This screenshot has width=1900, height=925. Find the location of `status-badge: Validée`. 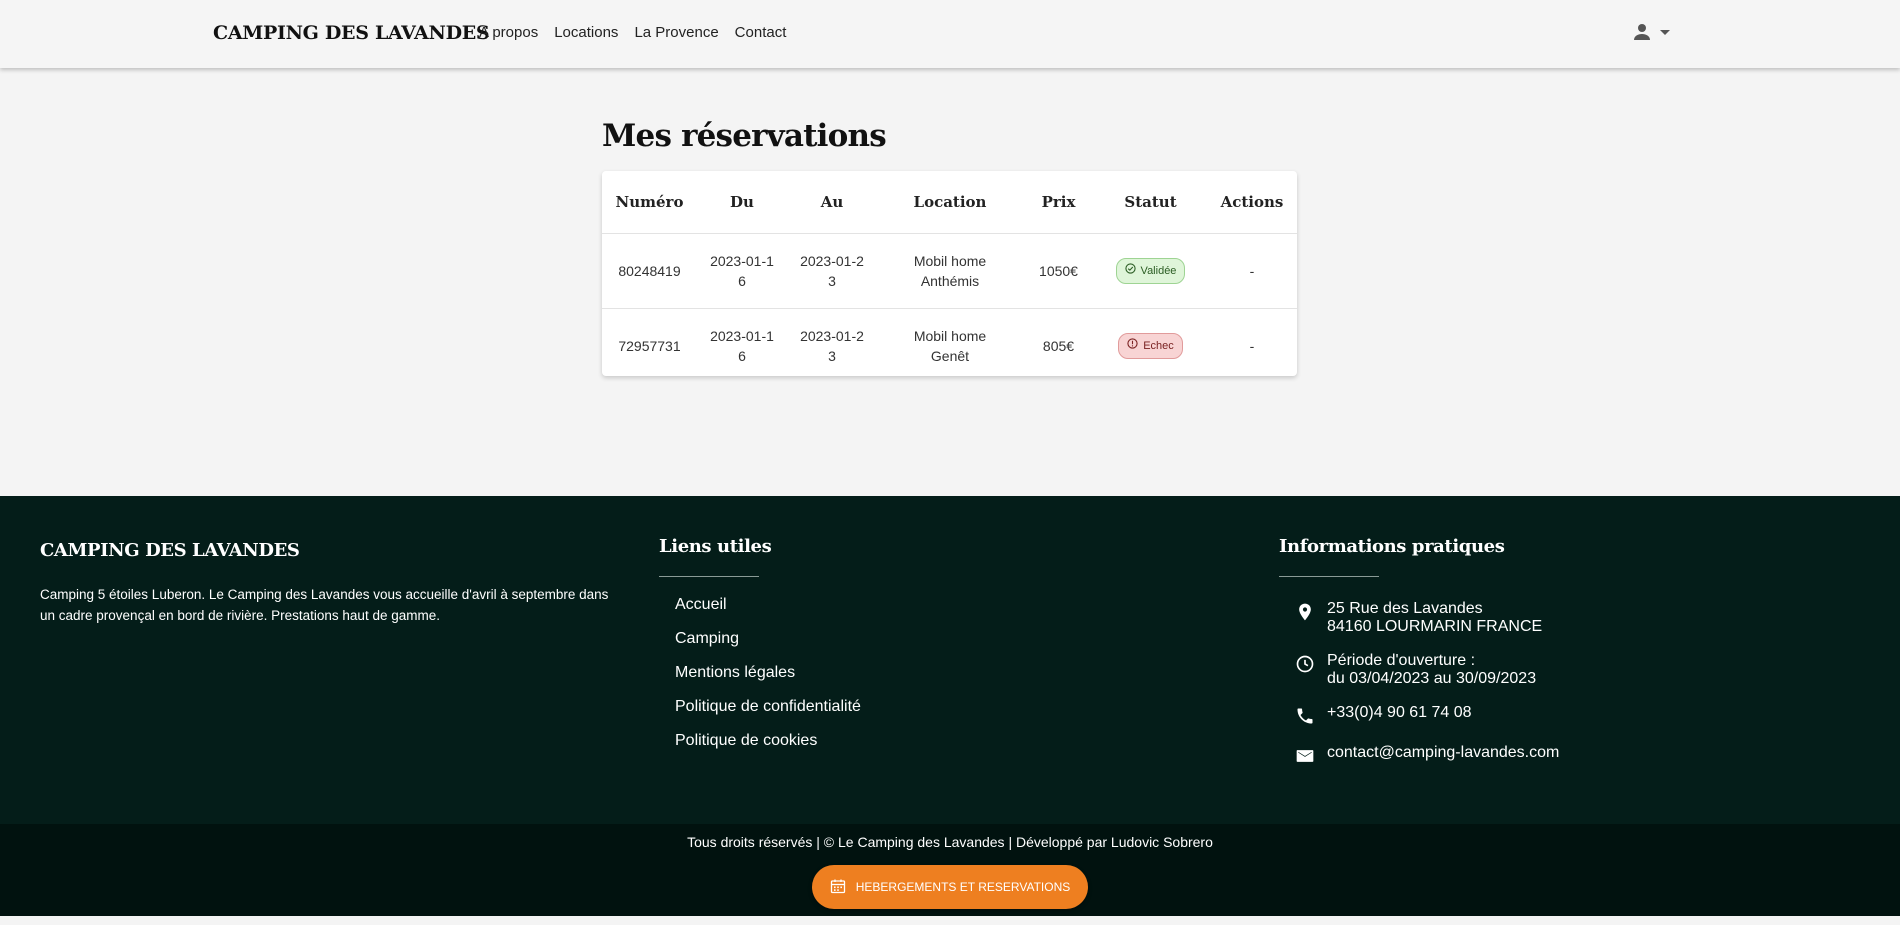

status-badge: Validée is located at coordinates (1150, 271).